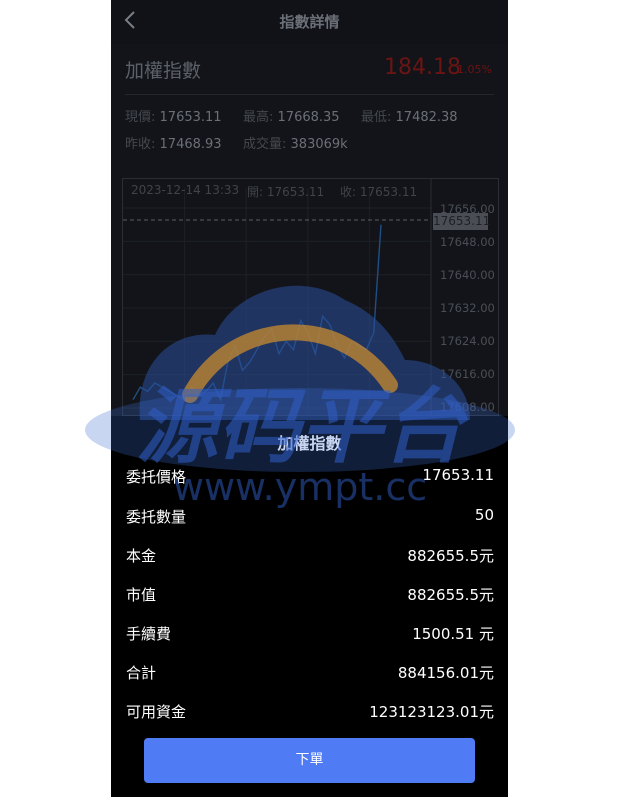 This screenshot has width=619, height=797. What do you see at coordinates (484, 515) in the screenshot?
I see `order-qty-value: 50` at bounding box center [484, 515].